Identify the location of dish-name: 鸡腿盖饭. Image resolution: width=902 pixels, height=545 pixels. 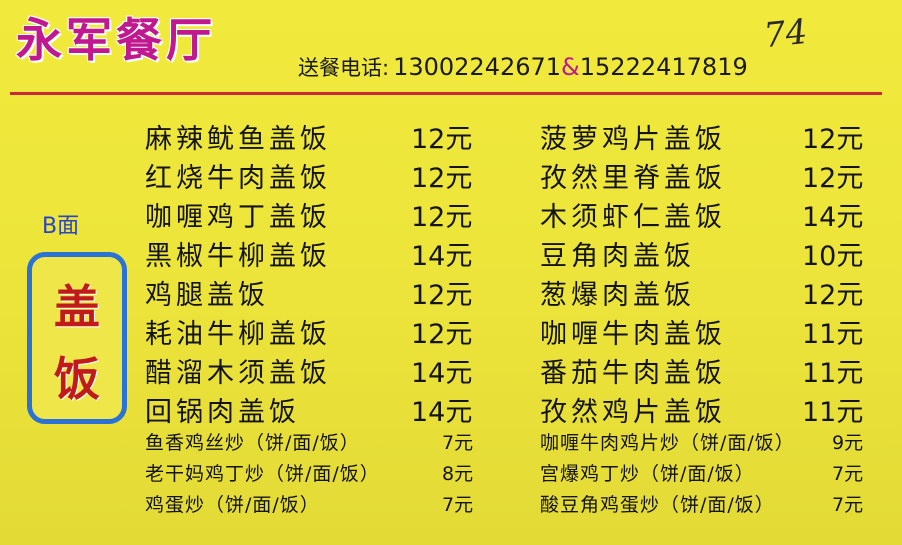
(207, 295).